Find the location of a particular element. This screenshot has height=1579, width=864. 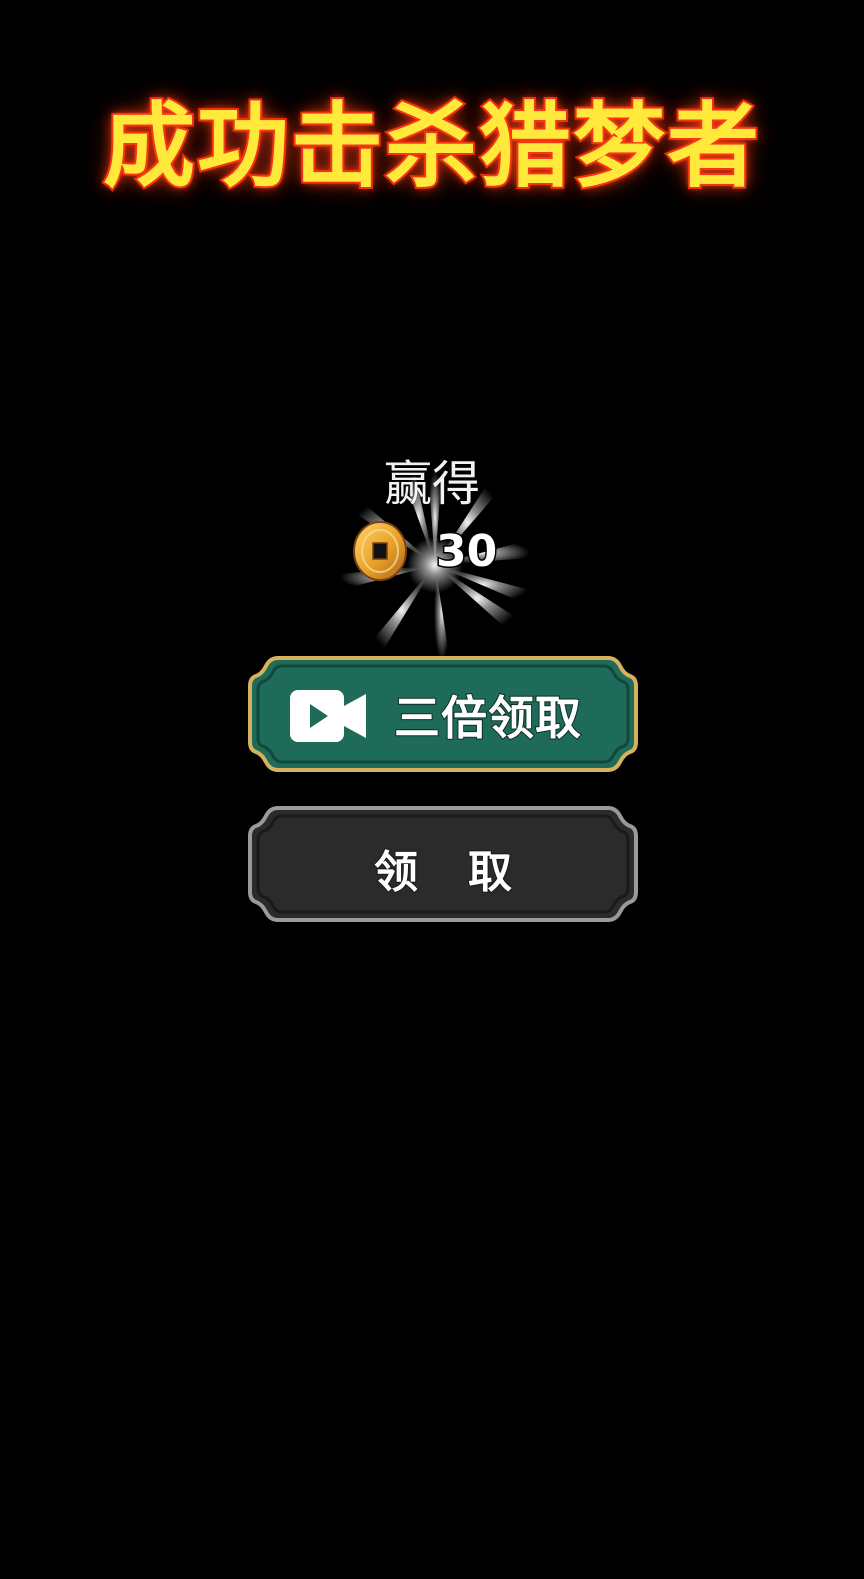

triple-claim-label: 三倍领取 is located at coordinates (487, 718).